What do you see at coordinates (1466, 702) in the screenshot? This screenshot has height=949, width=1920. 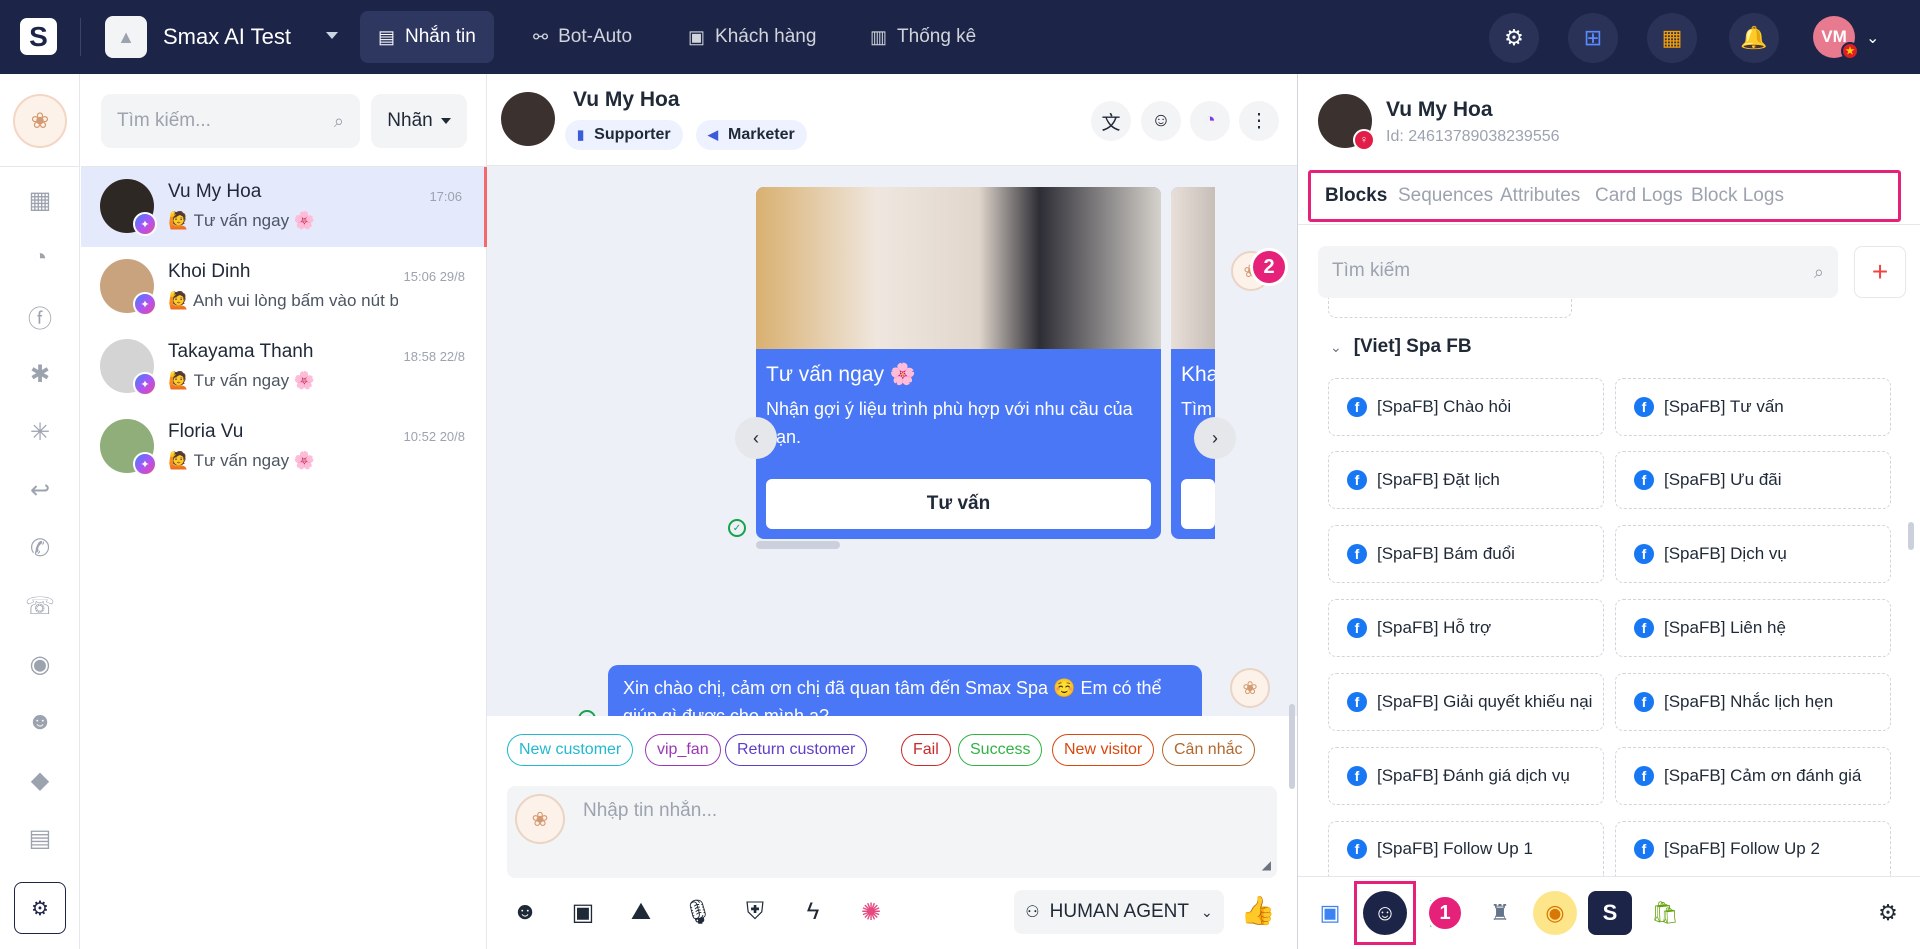 I see `block-item: f [SpaFB] Giải quyết khiếu nại` at bounding box center [1466, 702].